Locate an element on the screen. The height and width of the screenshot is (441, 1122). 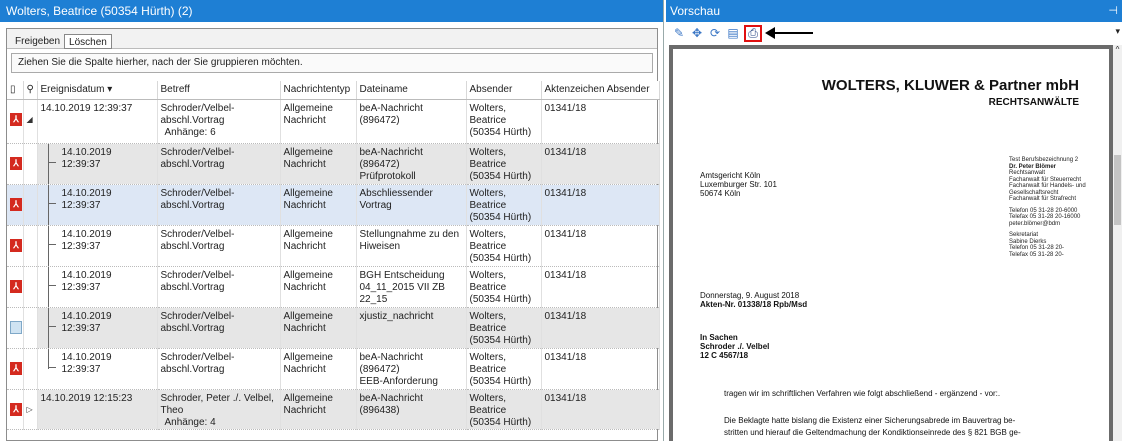
document-icon: ▤ is located at coordinates (733, 33).